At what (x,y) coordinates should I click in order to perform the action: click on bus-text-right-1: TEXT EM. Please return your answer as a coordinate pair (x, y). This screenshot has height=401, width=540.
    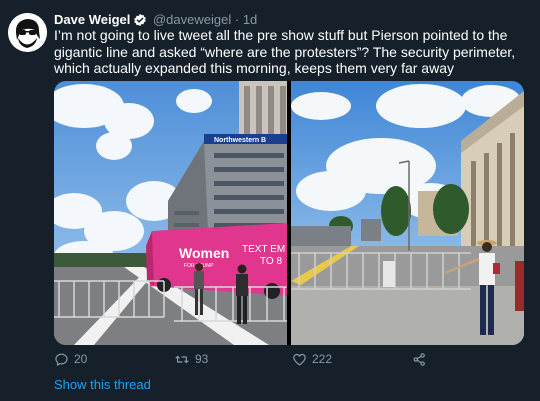
    Looking at the image, I should click on (263, 249).